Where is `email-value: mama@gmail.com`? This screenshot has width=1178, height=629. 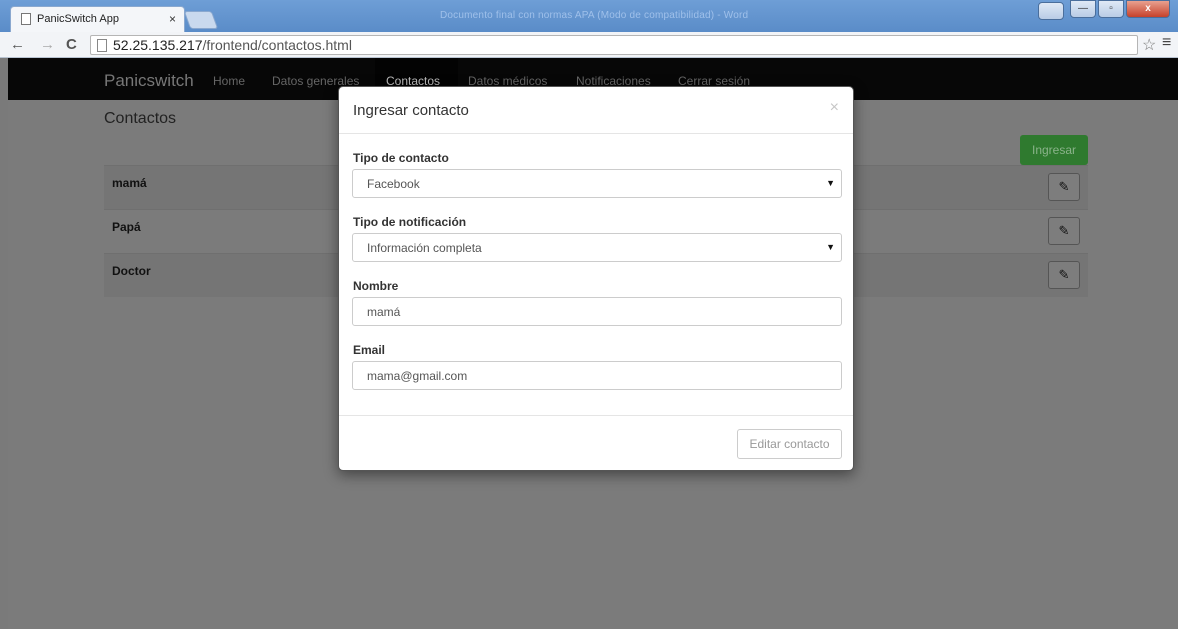
email-value: mama@gmail.com is located at coordinates (417, 376).